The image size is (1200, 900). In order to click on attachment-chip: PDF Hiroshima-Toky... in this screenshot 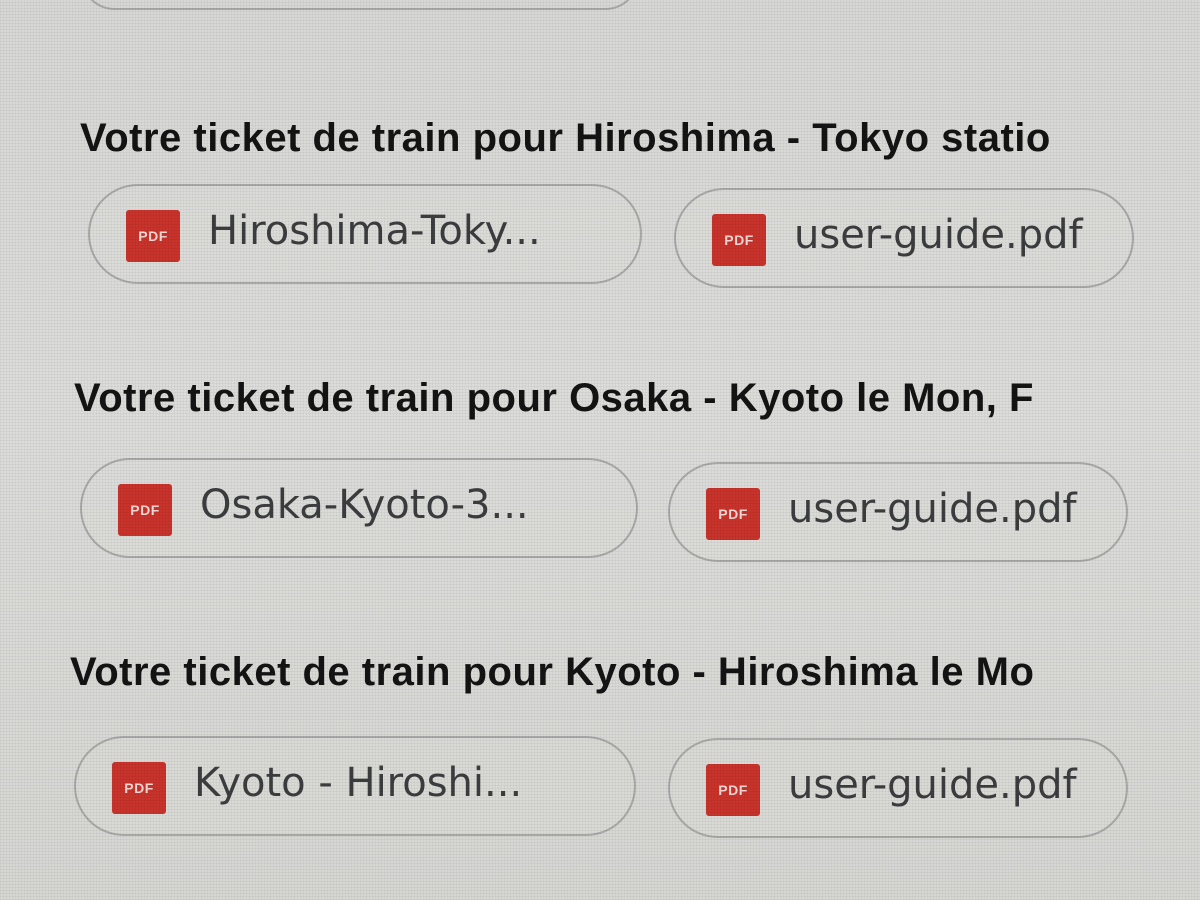, I will do `click(365, 234)`.